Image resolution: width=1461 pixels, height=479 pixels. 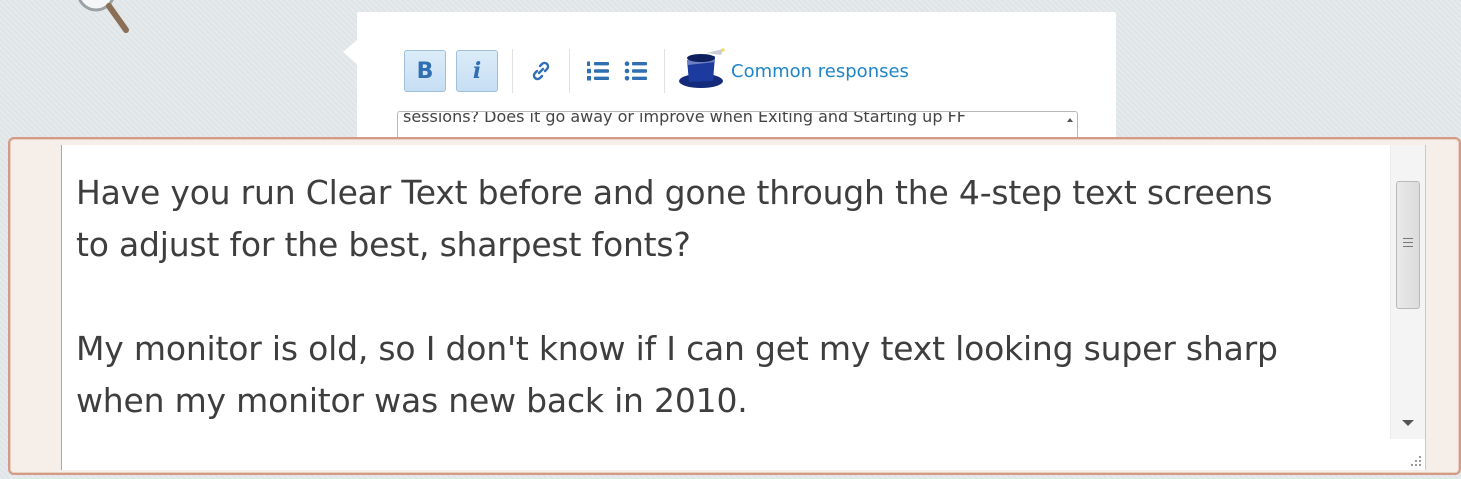 What do you see at coordinates (1070, 120) in the screenshot?
I see `scroll-up-arrow-icon` at bounding box center [1070, 120].